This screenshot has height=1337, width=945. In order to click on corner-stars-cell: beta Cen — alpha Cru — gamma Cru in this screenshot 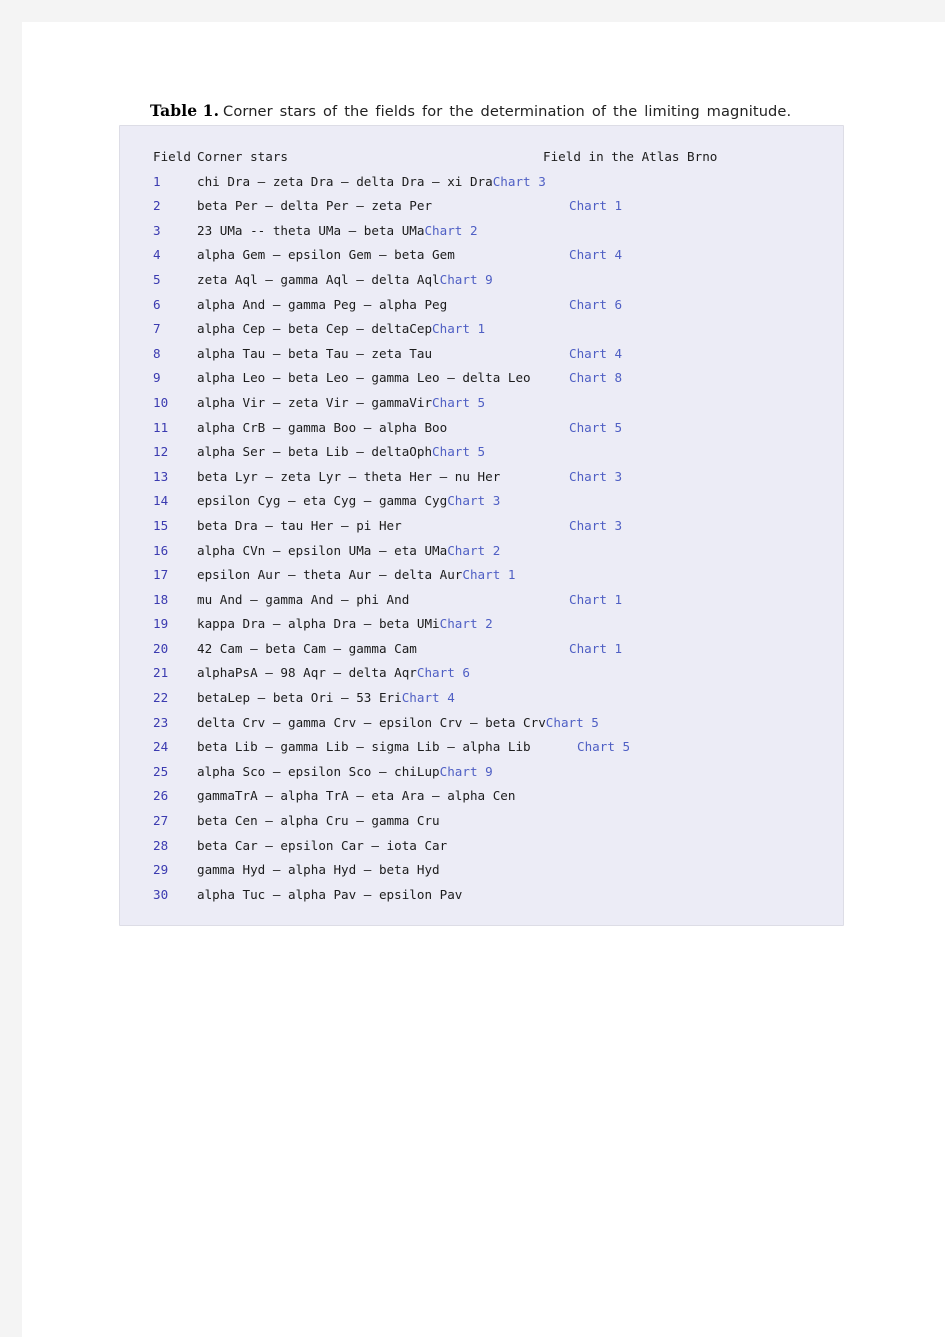, I will do `click(318, 821)`.